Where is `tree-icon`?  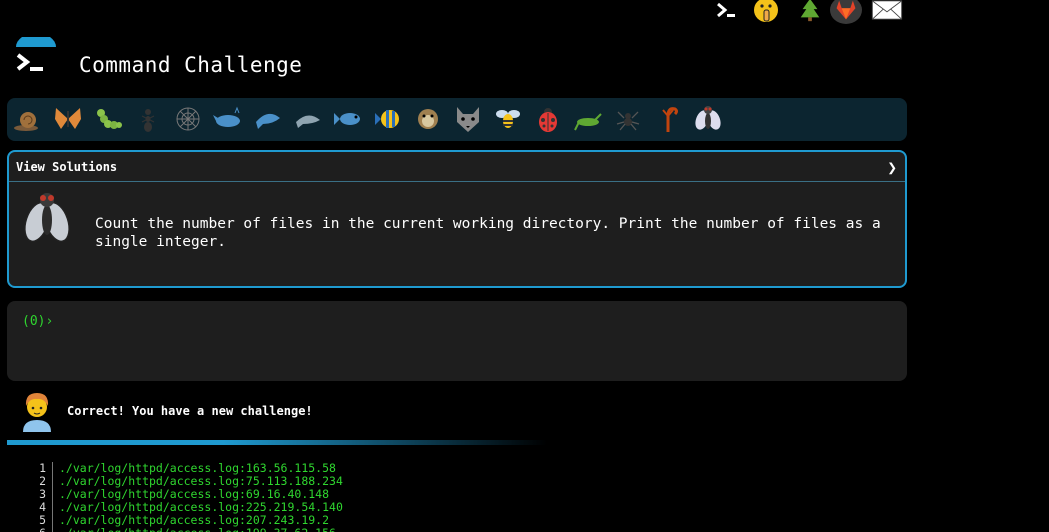 tree-icon is located at coordinates (810, 12).